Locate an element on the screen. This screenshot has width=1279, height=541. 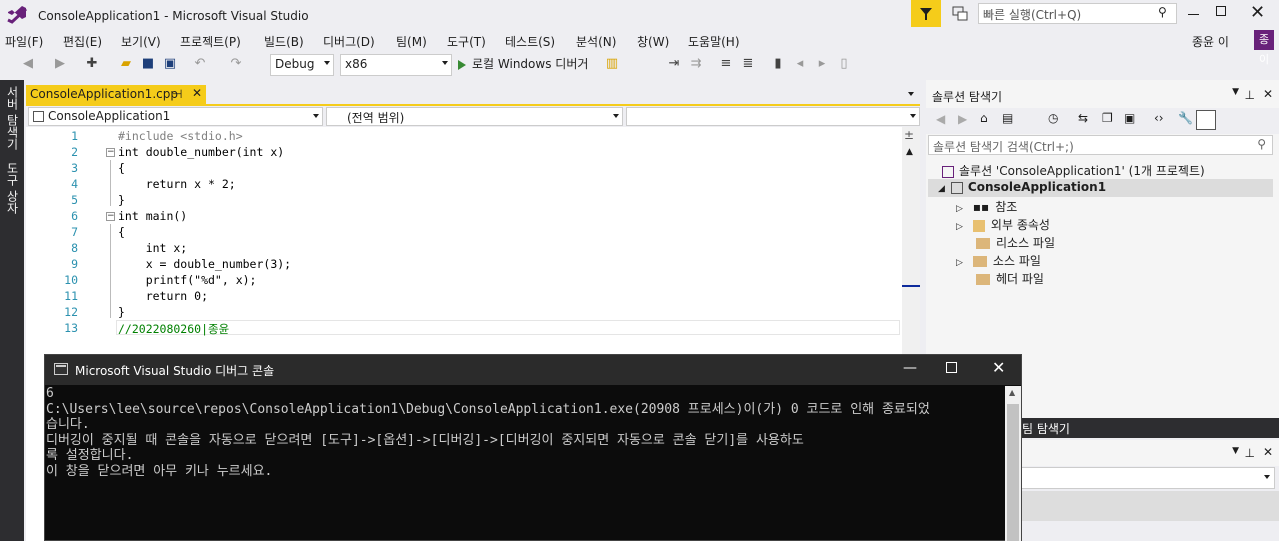
menu-test: 테스트(S) is located at coordinates (530, 41).